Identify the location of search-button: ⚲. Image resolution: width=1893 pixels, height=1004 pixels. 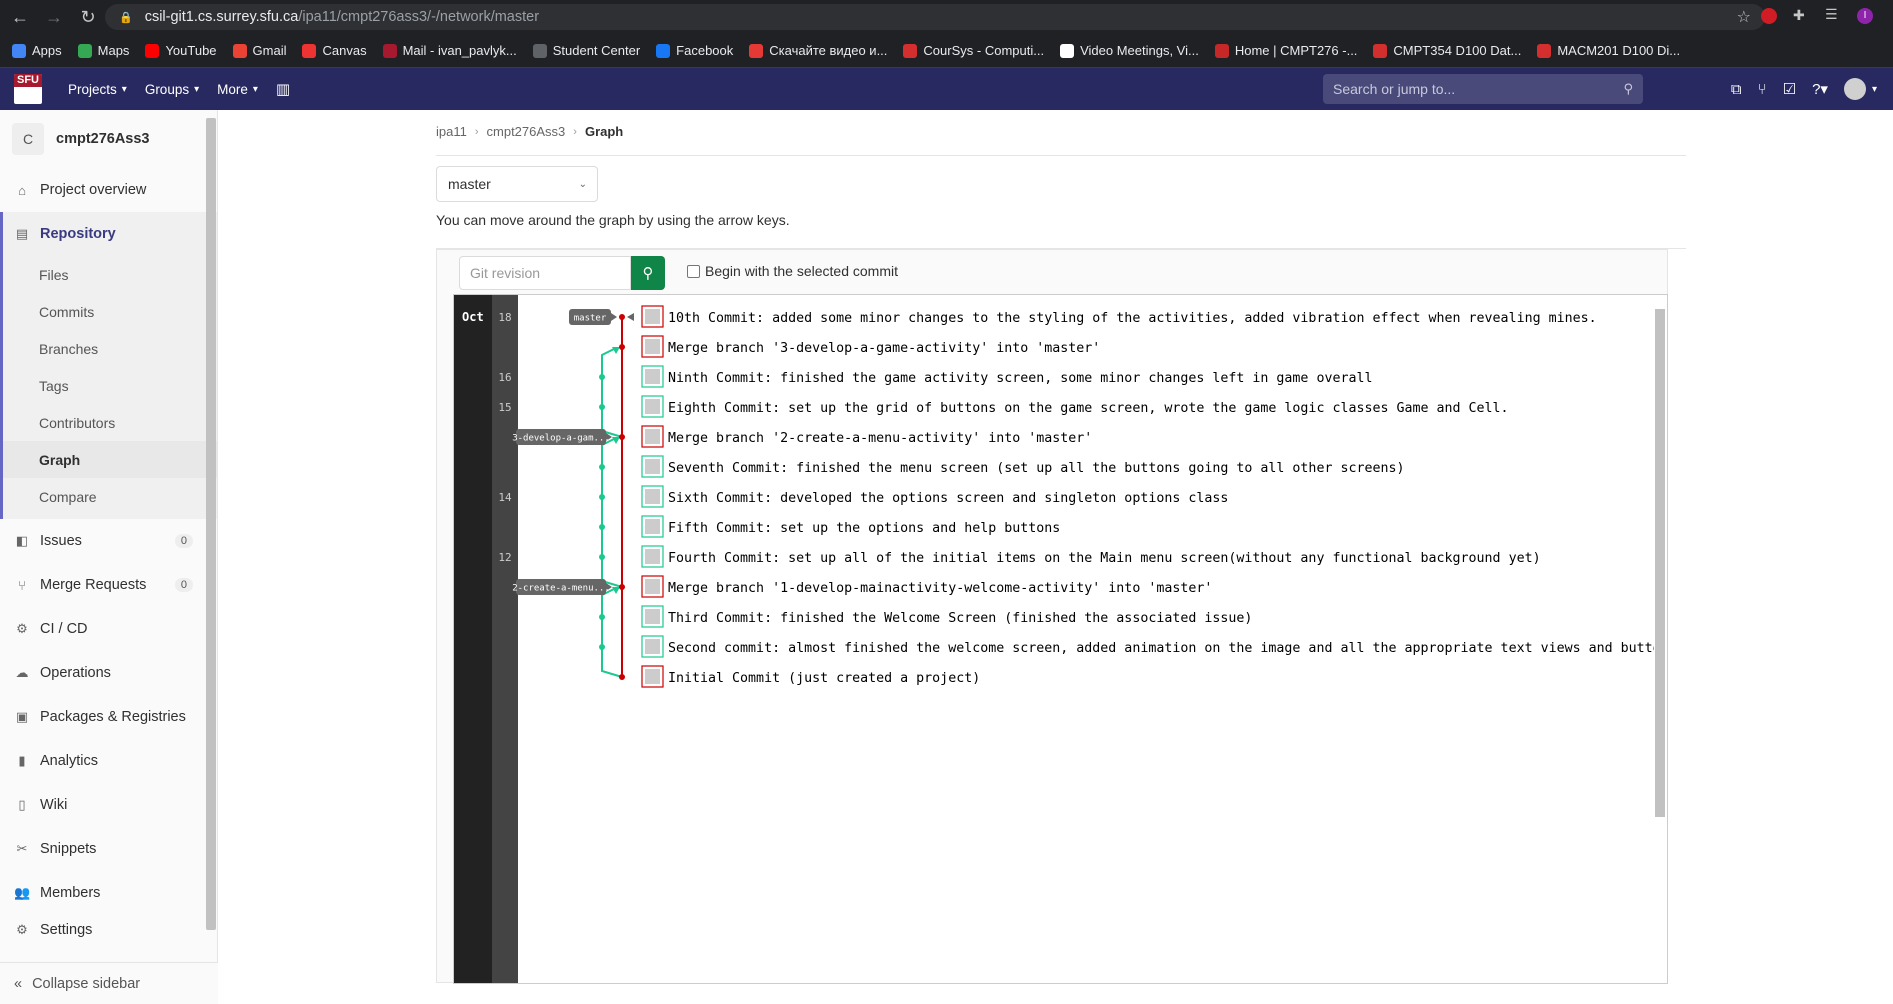
(648, 273).